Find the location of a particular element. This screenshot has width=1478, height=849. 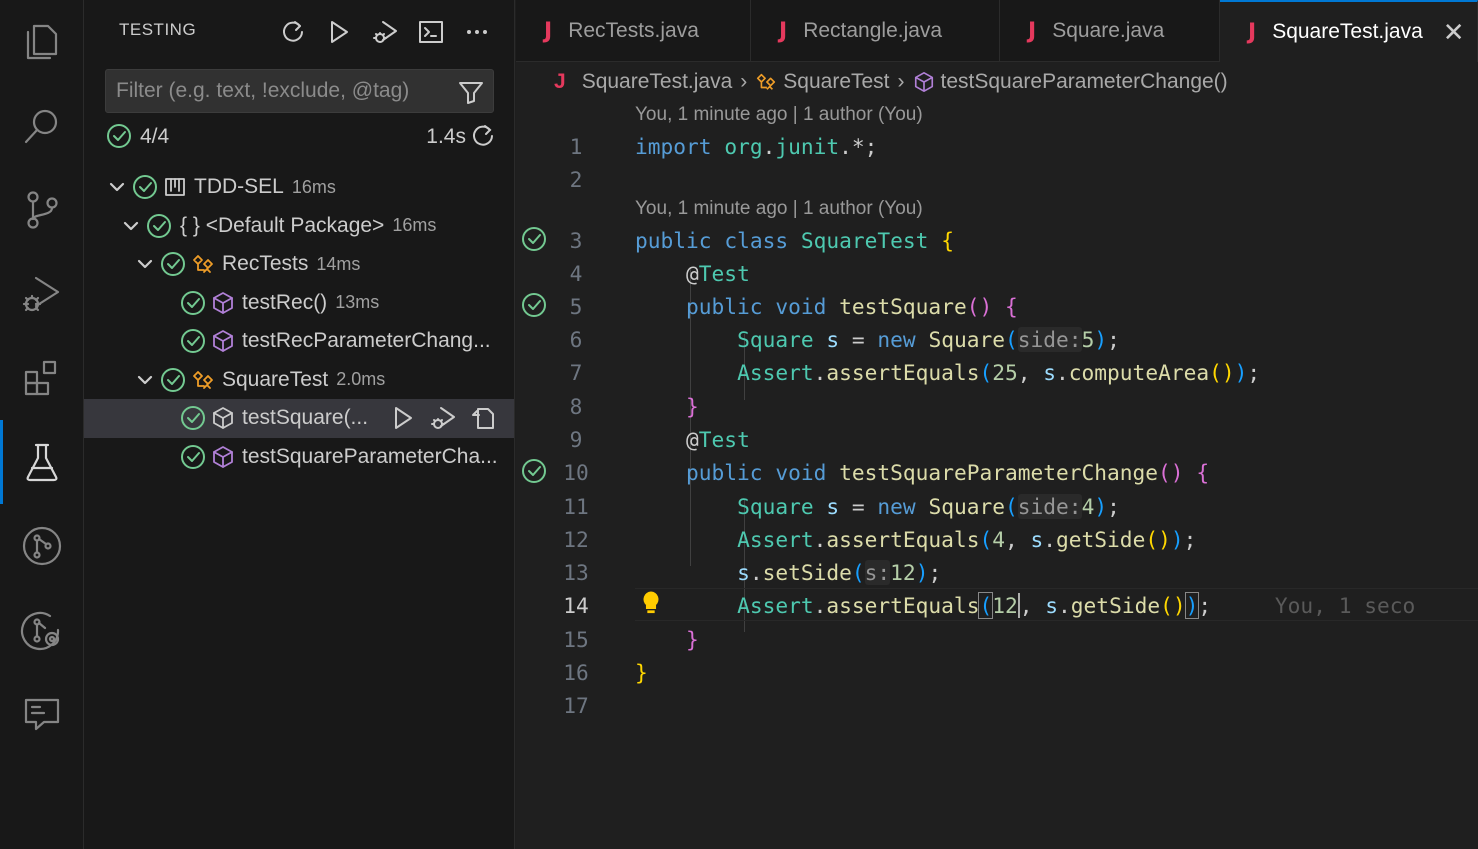

sidebar-toolbar is located at coordinates (385, 32).